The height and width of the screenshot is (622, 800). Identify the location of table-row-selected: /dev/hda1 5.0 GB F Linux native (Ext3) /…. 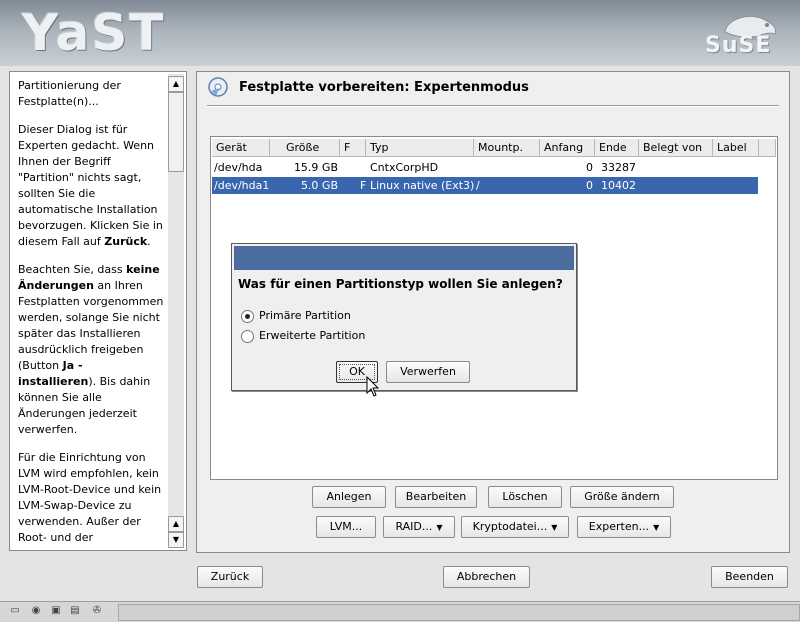
(485, 185).